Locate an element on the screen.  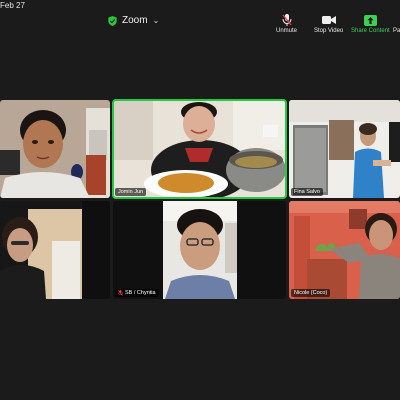
stop-video-button: Stop Video is located at coordinates (328, 24).